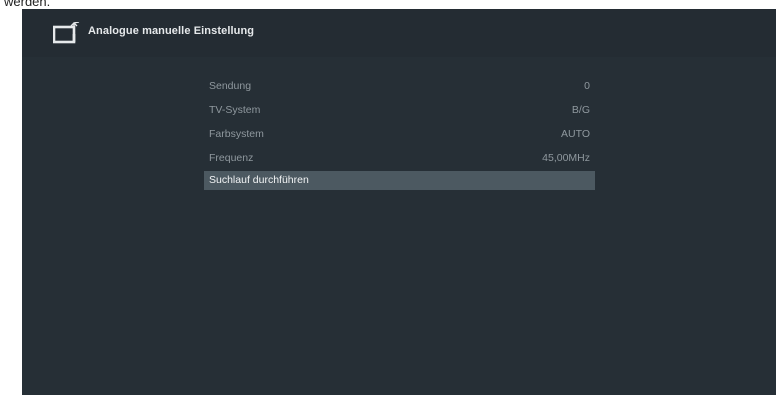 The height and width of the screenshot is (395, 776). Describe the element at coordinates (235, 110) in the screenshot. I see `menu-item-label: TV-System` at that location.